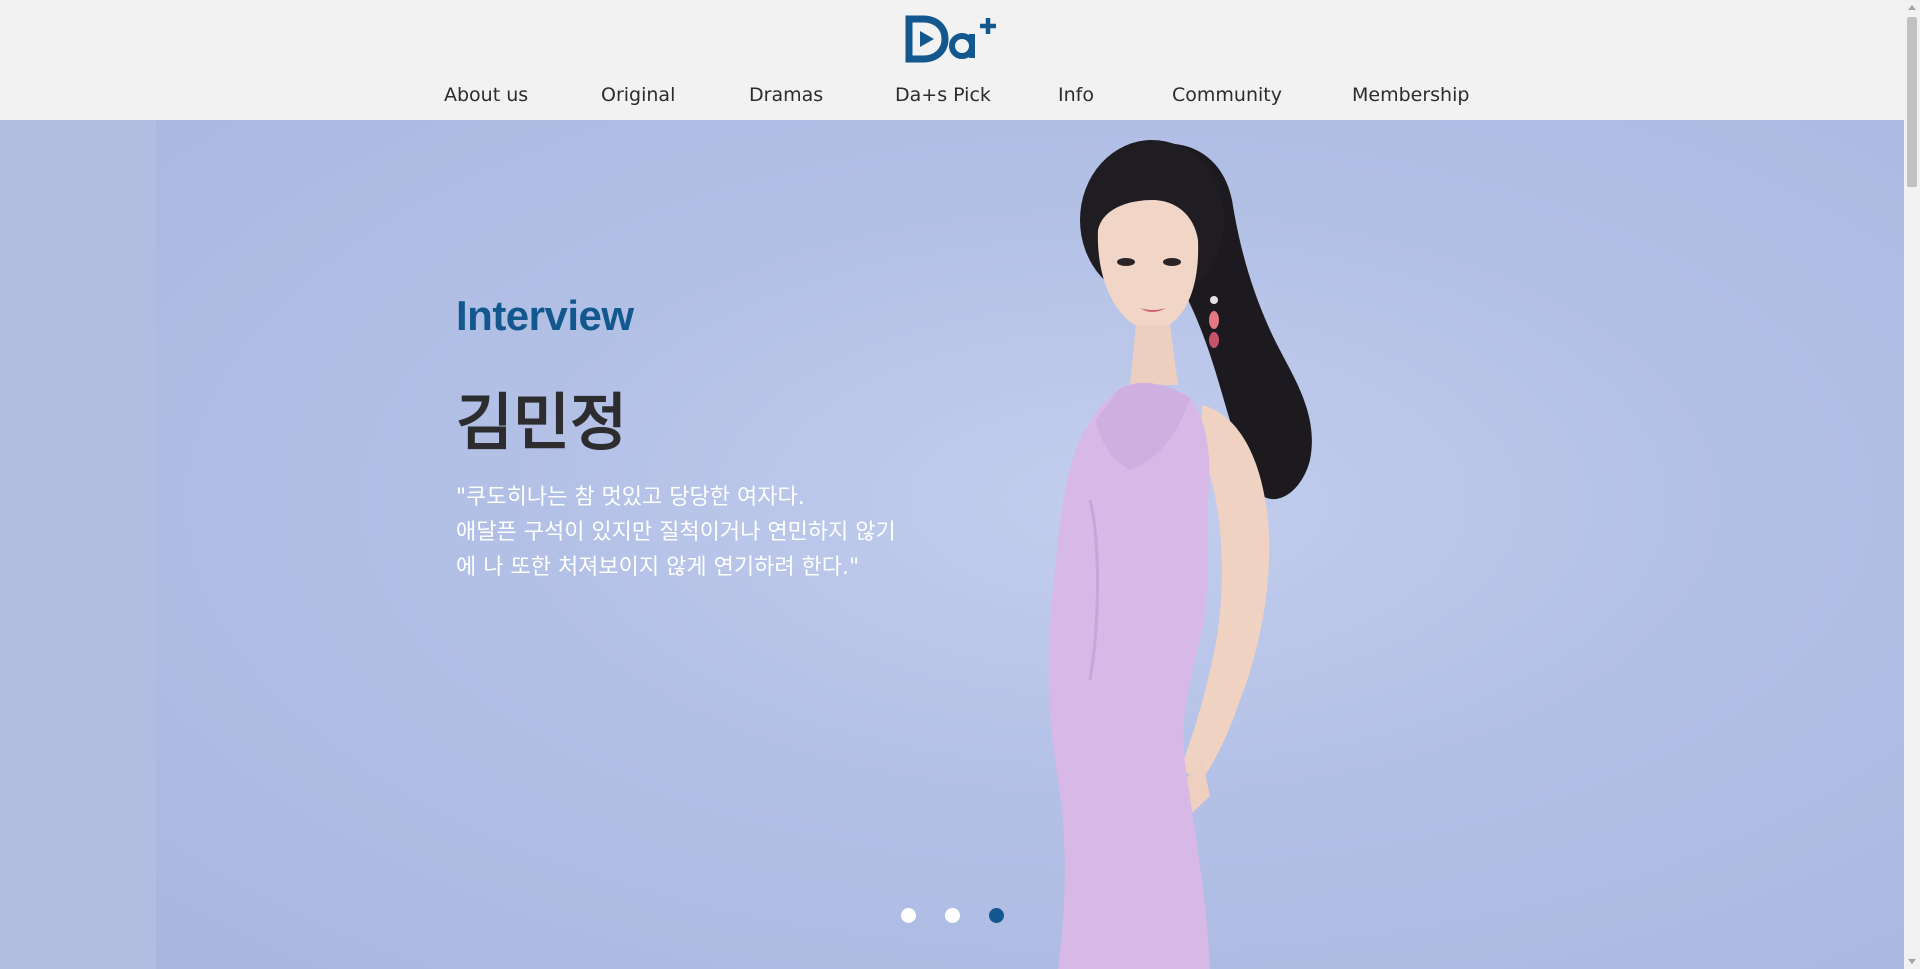 Image resolution: width=1920 pixels, height=969 pixels. I want to click on section-kicker: Interview, so click(545, 315).